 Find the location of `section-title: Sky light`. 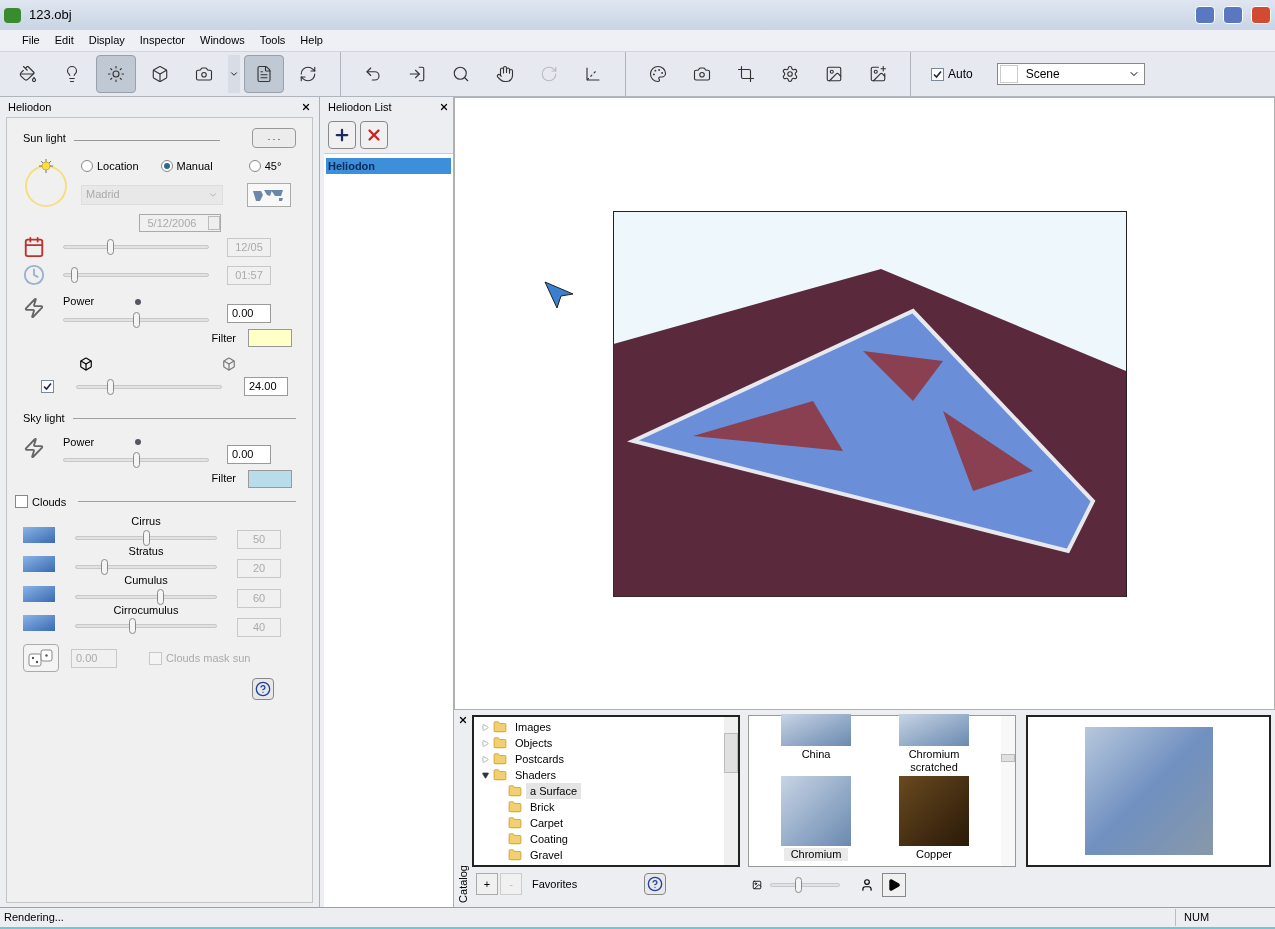

section-title: Sky light is located at coordinates (44, 418).